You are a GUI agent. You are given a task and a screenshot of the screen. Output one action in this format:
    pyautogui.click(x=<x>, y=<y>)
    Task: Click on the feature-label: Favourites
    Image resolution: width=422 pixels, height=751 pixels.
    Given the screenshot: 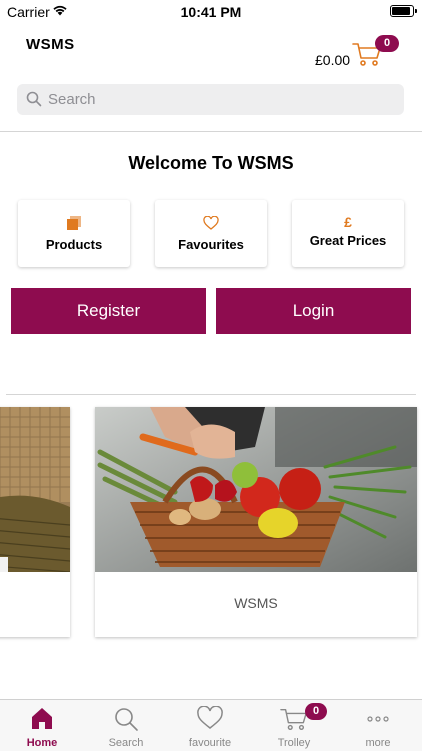 What is the action you would take?
    pyautogui.click(x=211, y=244)
    